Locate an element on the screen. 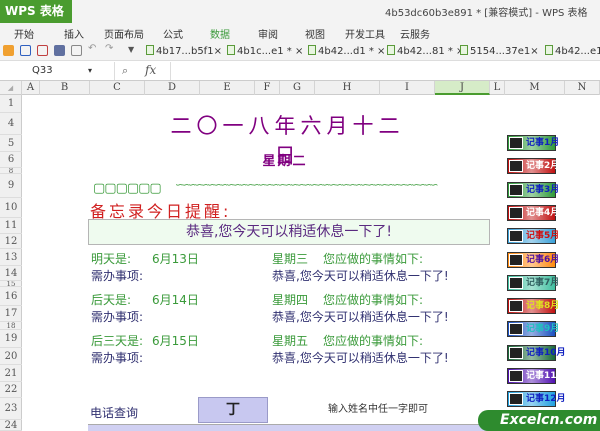  row-header: 1 is located at coordinates (11, 104).